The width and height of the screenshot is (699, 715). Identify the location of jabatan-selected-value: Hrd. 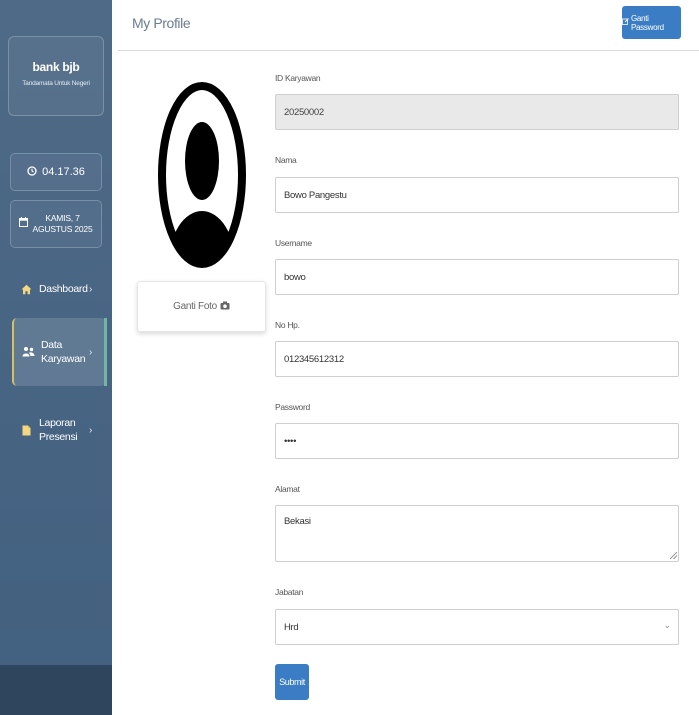
(477, 627).